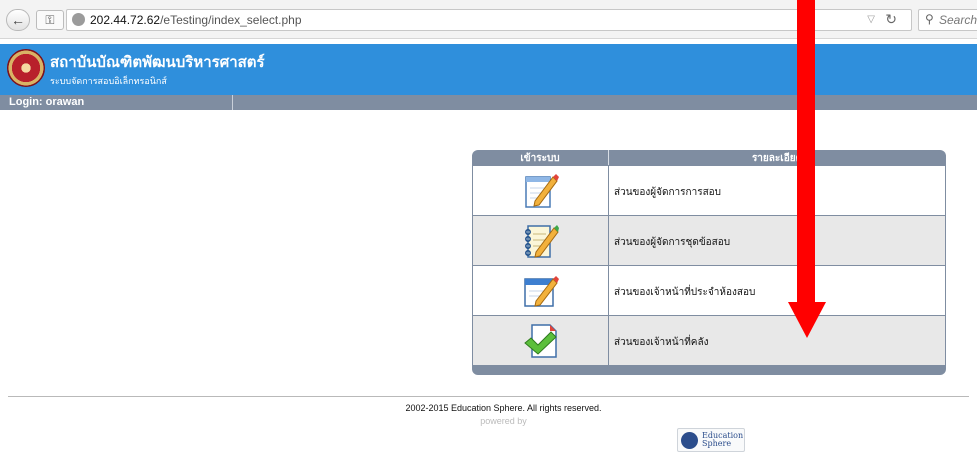 This screenshot has width=977, height=454. What do you see at coordinates (108, 81) in the screenshot?
I see `site-subtitle: ระบบจัดการสอบอิเล็กทรอนิกส์` at bounding box center [108, 81].